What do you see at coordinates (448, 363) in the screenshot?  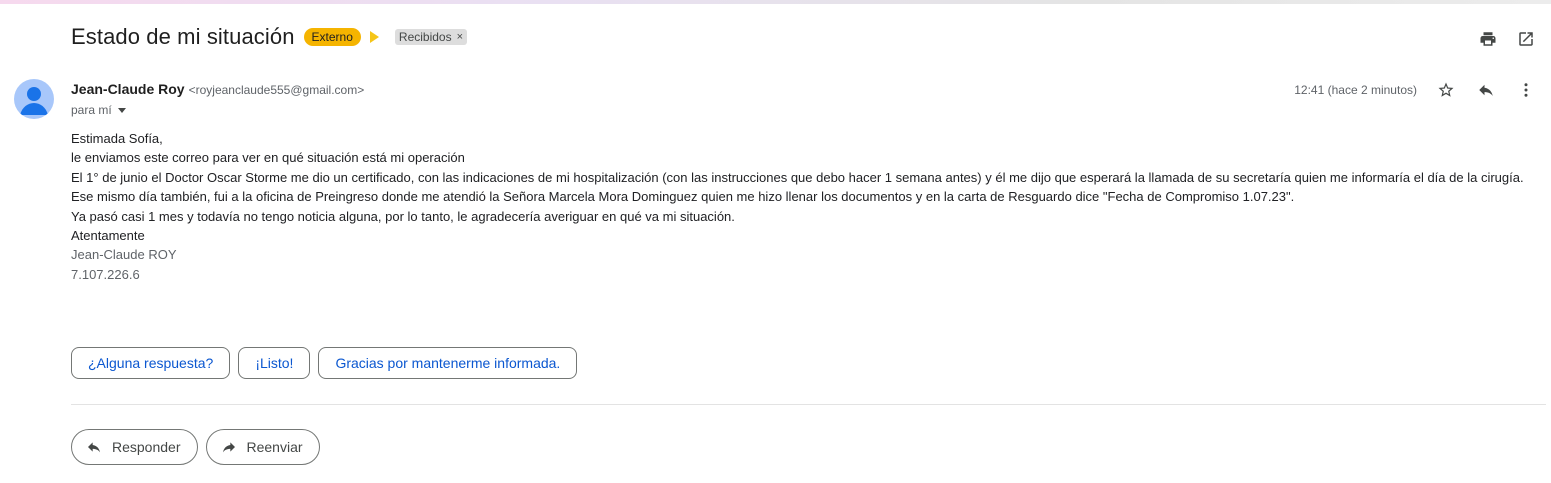 I see `smart-reply-chip: Gracias por mantenerme informada.` at bounding box center [448, 363].